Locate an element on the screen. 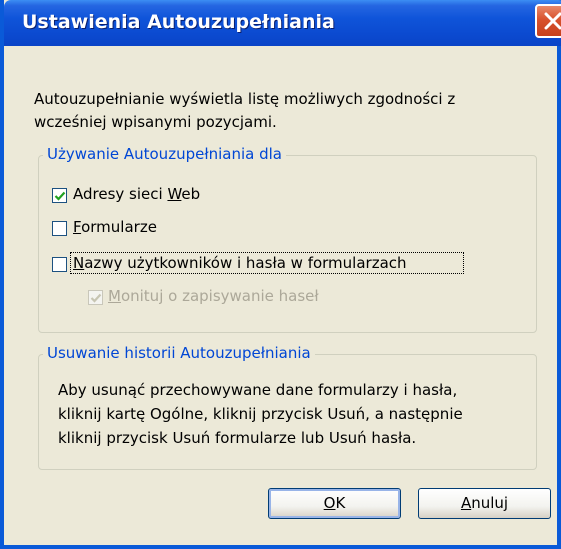  prompt-save-passwords-label: Monituj o zapisywanie haseł is located at coordinates (213, 296).